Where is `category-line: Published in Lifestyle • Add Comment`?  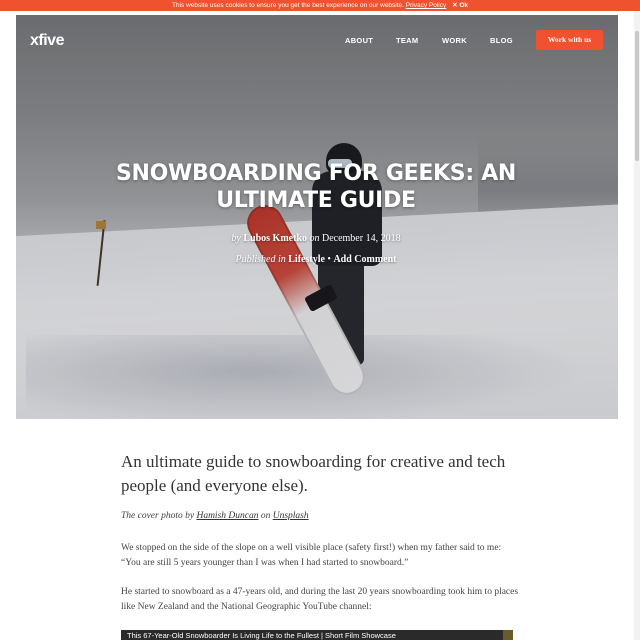 category-line: Published in Lifestyle • Add Comment is located at coordinates (316, 259).